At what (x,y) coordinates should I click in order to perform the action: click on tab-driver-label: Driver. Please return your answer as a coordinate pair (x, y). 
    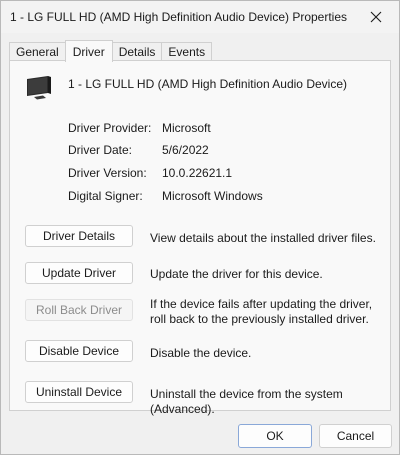
    Looking at the image, I should click on (88, 51).